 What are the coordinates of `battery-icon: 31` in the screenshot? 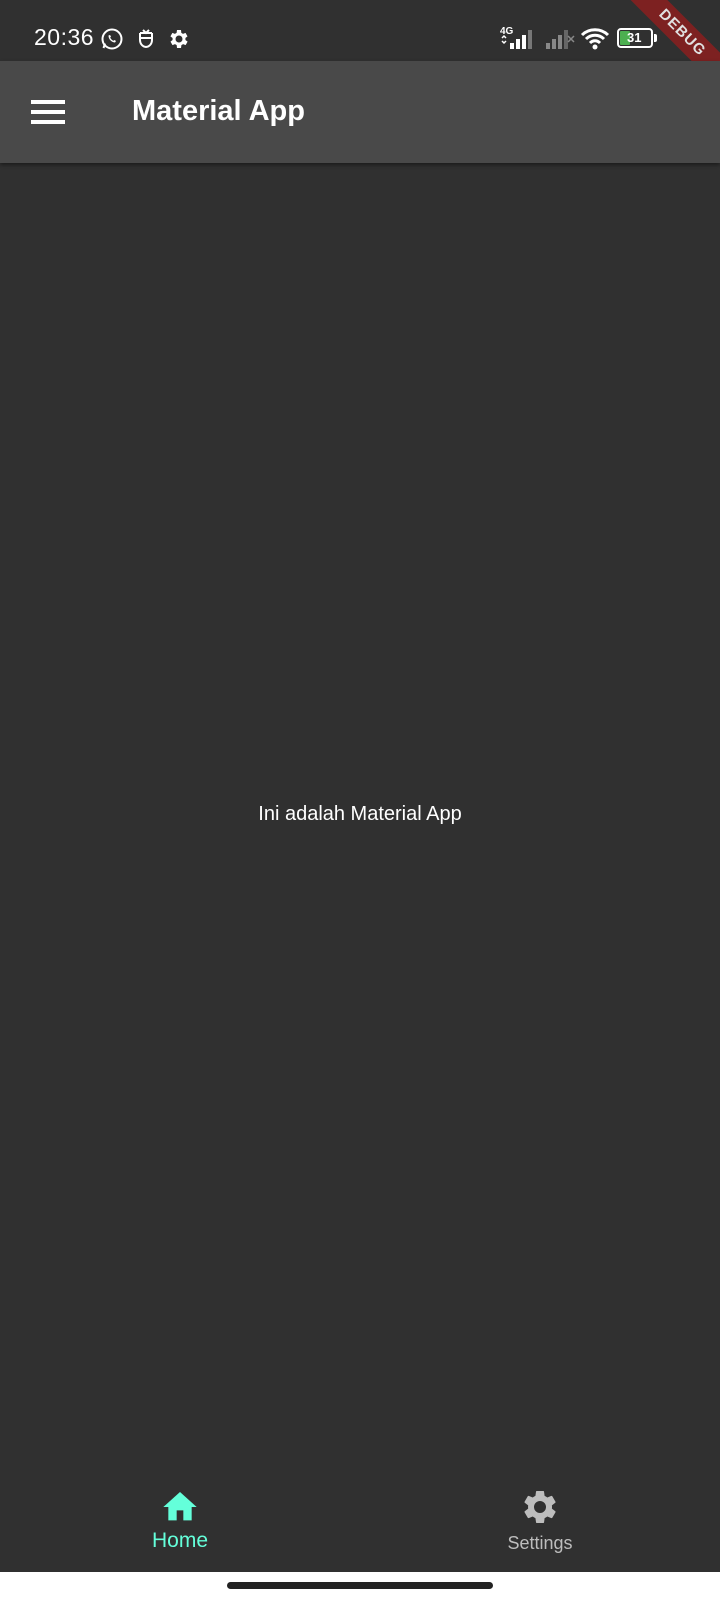 It's located at (638, 39).